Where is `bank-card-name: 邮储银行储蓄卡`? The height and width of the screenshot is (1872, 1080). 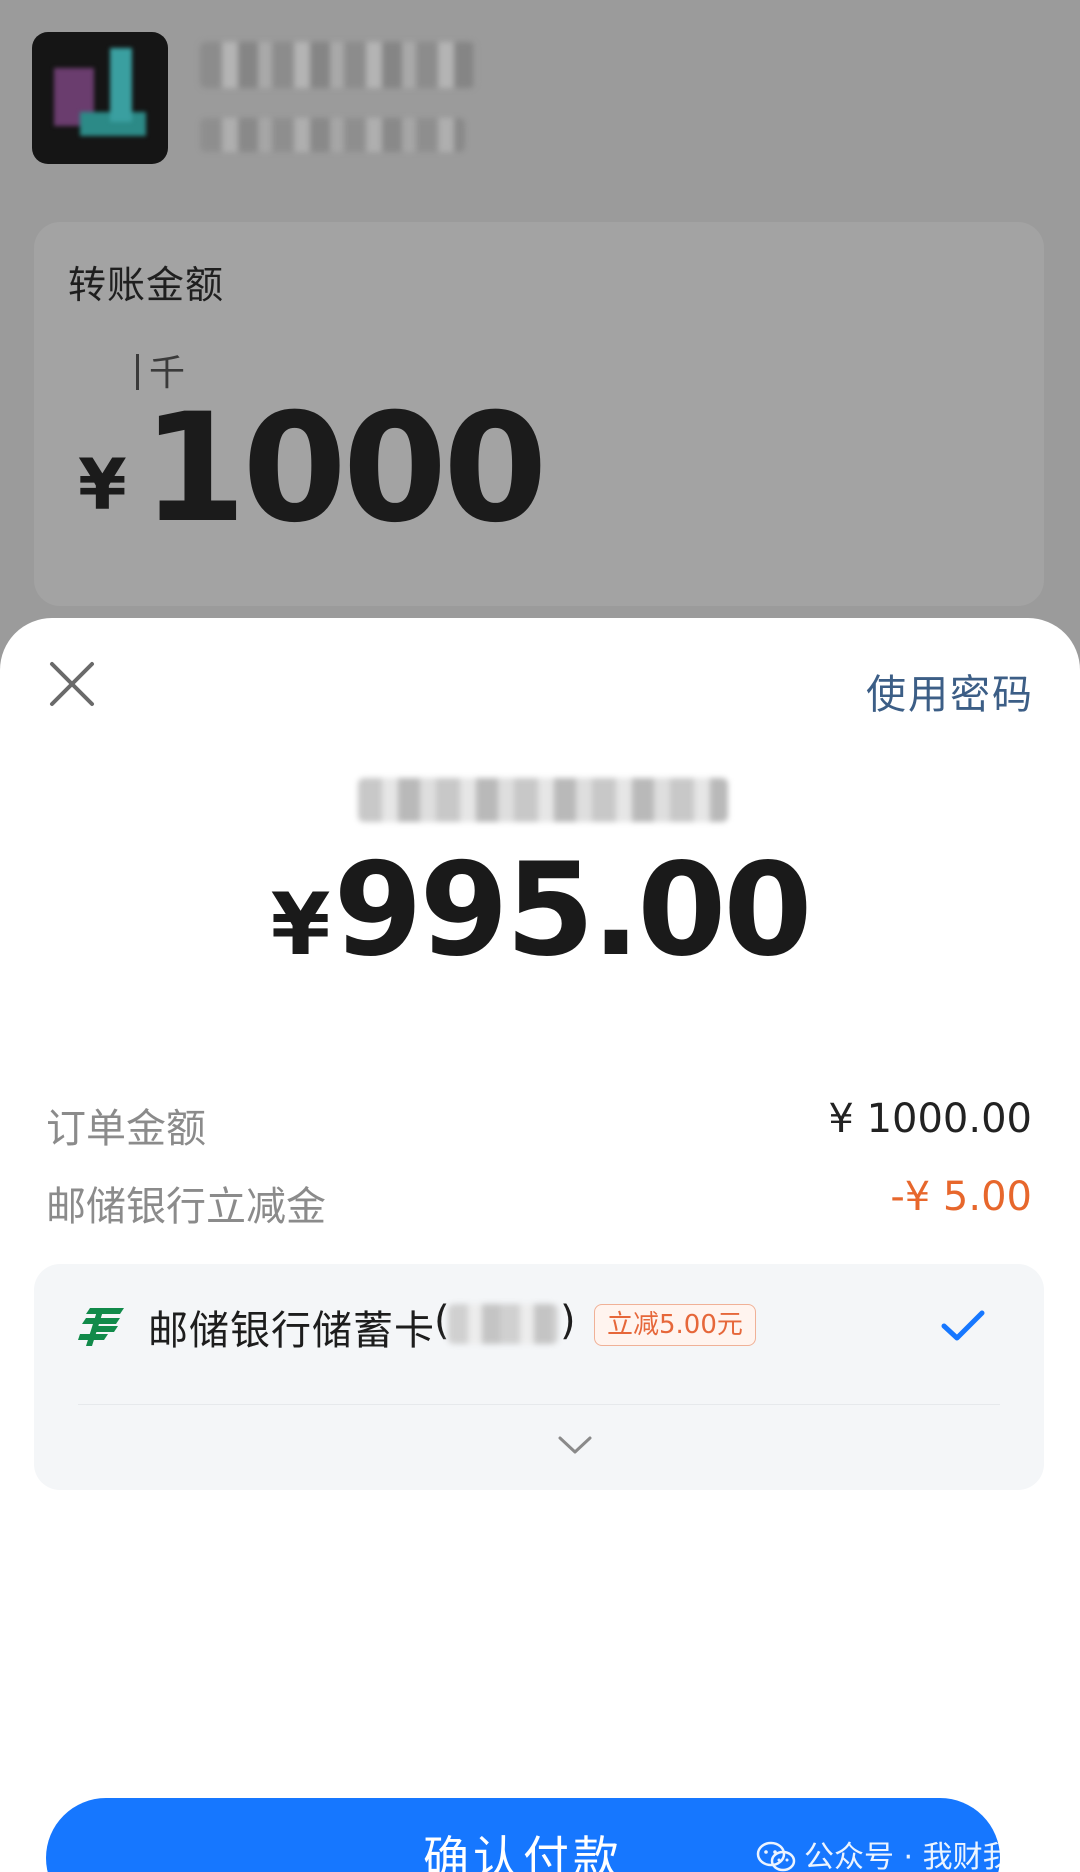 bank-card-name: 邮储银行储蓄卡 is located at coordinates (291, 1331).